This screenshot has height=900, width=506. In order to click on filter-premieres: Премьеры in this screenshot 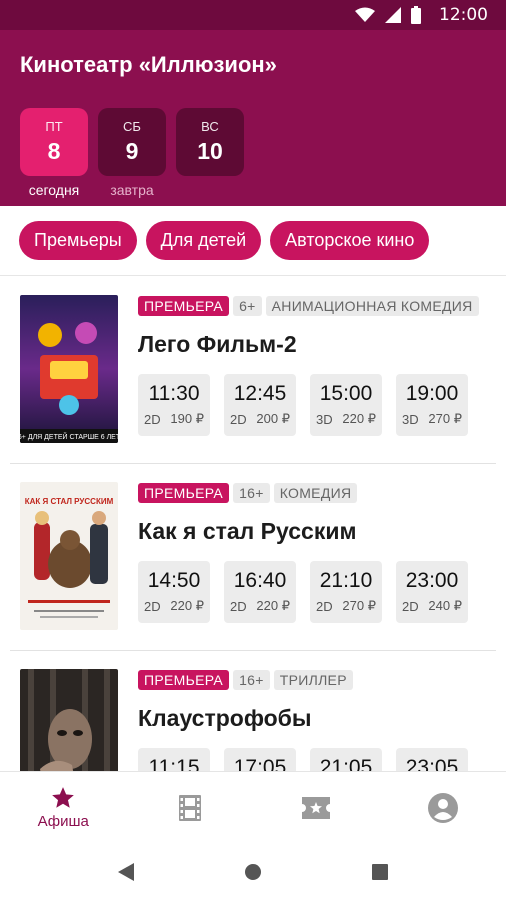, I will do `click(78, 240)`.